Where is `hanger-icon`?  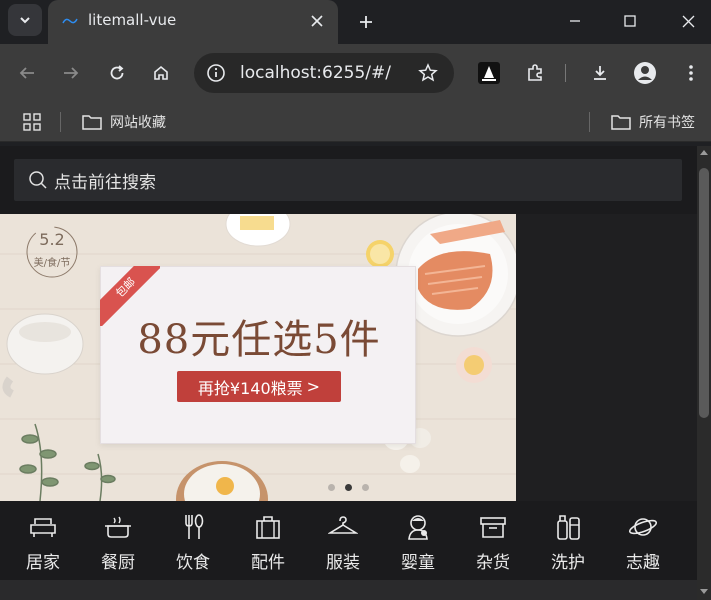 hanger-icon is located at coordinates (343, 525).